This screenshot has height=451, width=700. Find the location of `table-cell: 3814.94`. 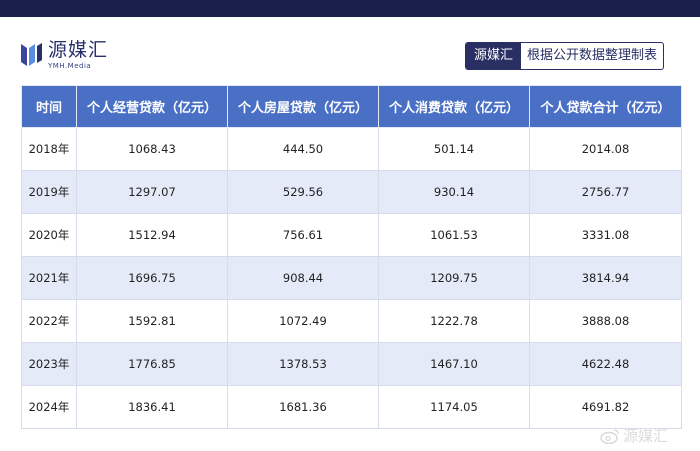

table-cell: 3814.94 is located at coordinates (605, 278).